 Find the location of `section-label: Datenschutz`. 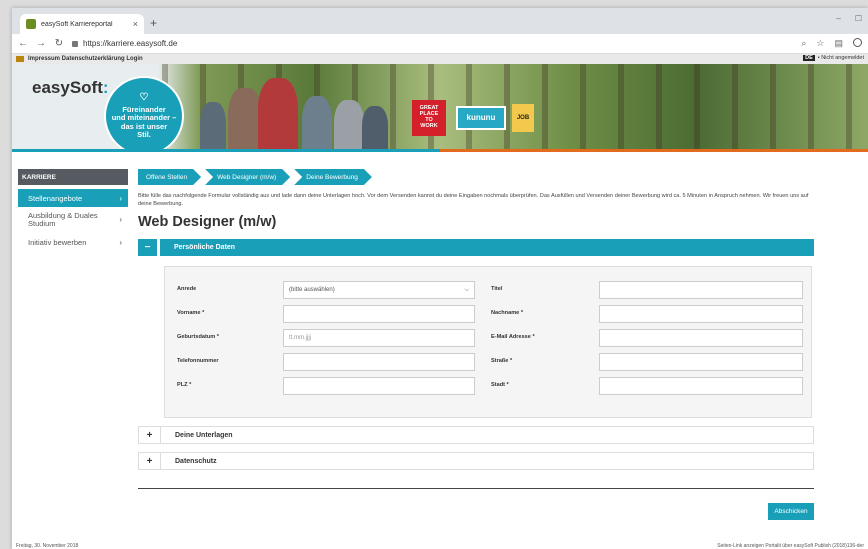

section-label: Datenschutz is located at coordinates (196, 461).